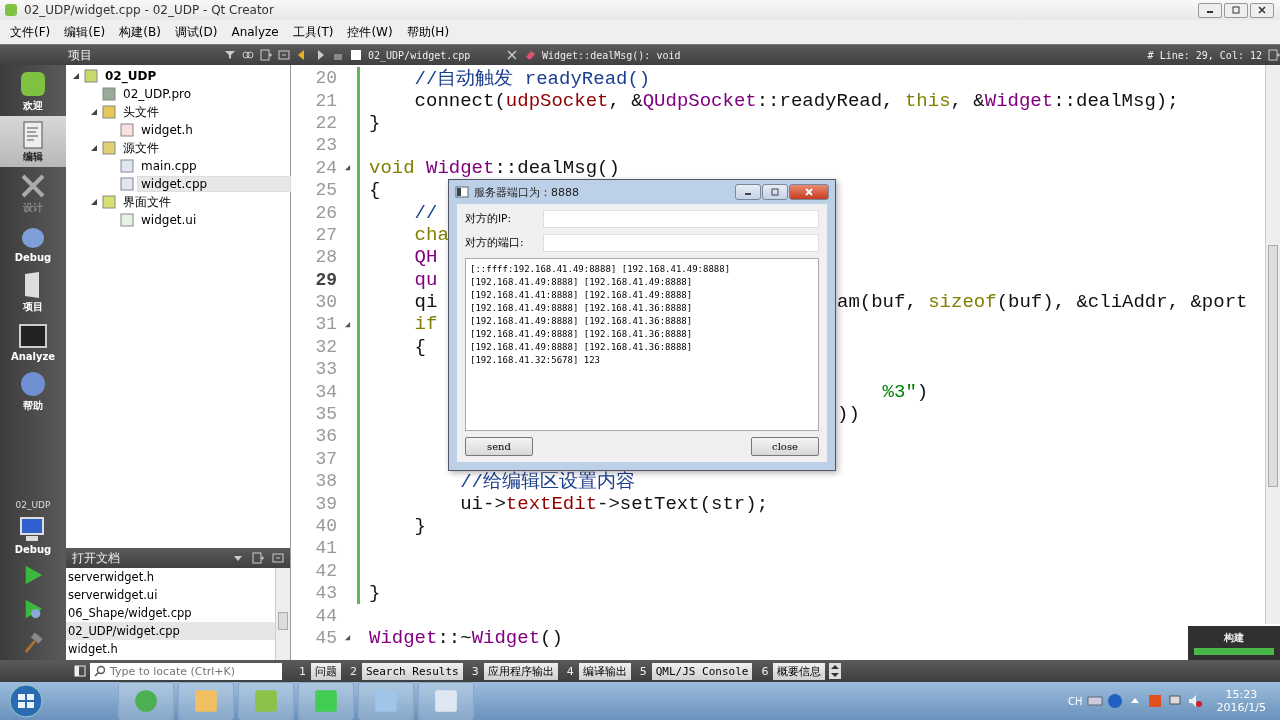 Image resolution: width=1280 pixels, height=720 pixels. What do you see at coordinates (499, 446) in the screenshot?
I see `dialog-button: send` at bounding box center [499, 446].